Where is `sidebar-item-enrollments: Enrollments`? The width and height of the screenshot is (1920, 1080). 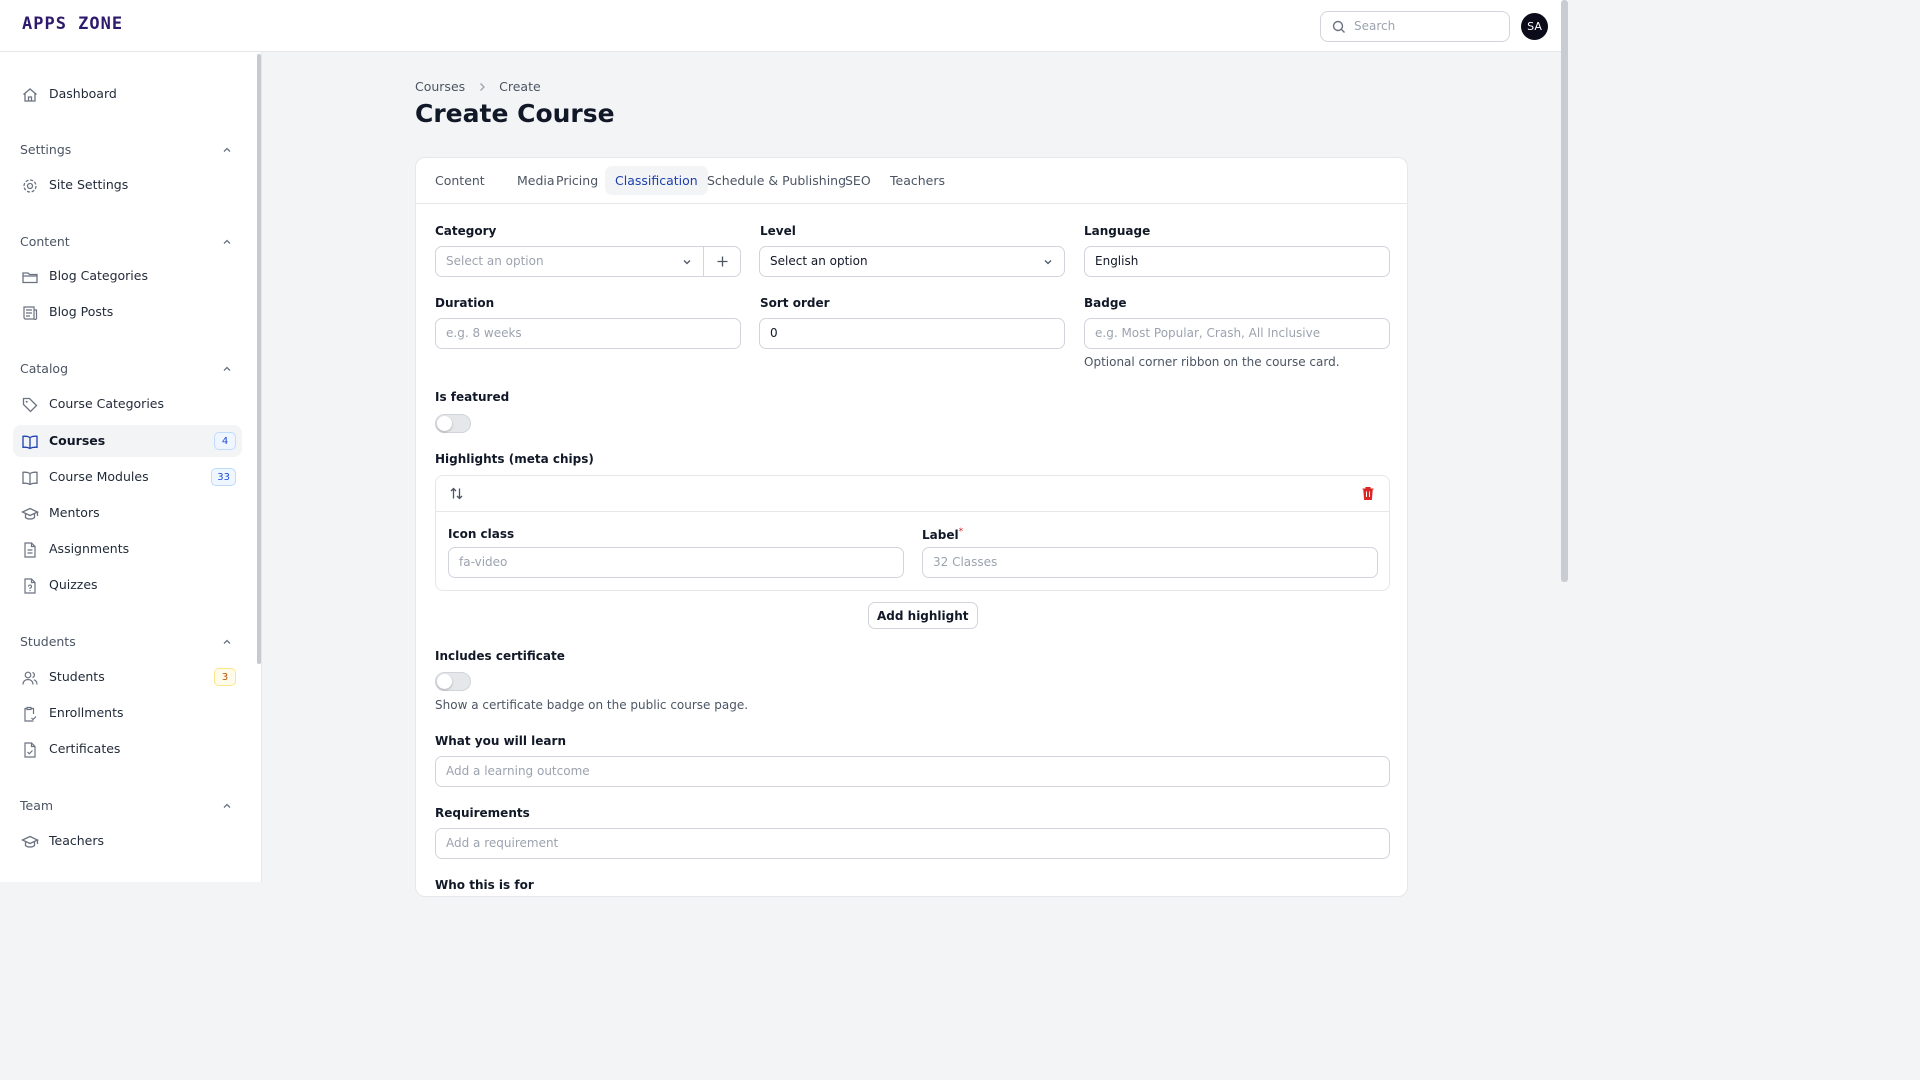 sidebar-item-enrollments: Enrollments is located at coordinates (127, 713).